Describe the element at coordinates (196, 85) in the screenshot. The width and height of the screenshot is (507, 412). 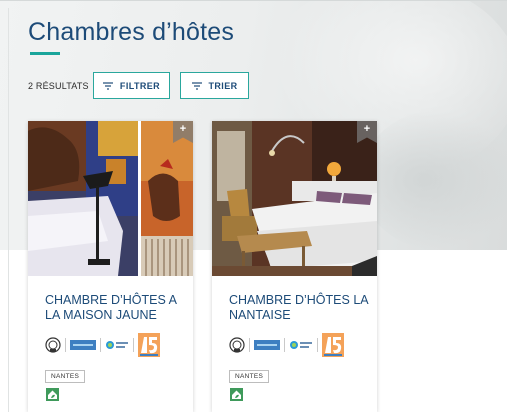
I see `sort-lines-icon` at that location.